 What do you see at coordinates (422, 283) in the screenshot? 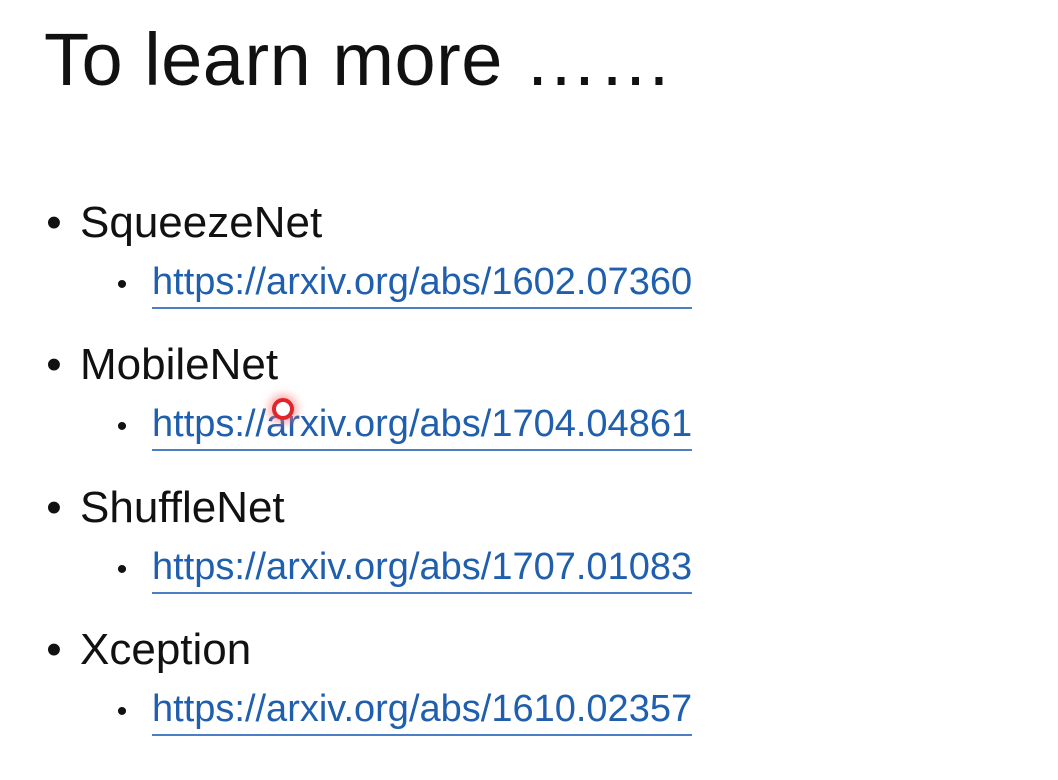
I see `paper-link: https://arxiv.org/abs/1602.07360` at bounding box center [422, 283].